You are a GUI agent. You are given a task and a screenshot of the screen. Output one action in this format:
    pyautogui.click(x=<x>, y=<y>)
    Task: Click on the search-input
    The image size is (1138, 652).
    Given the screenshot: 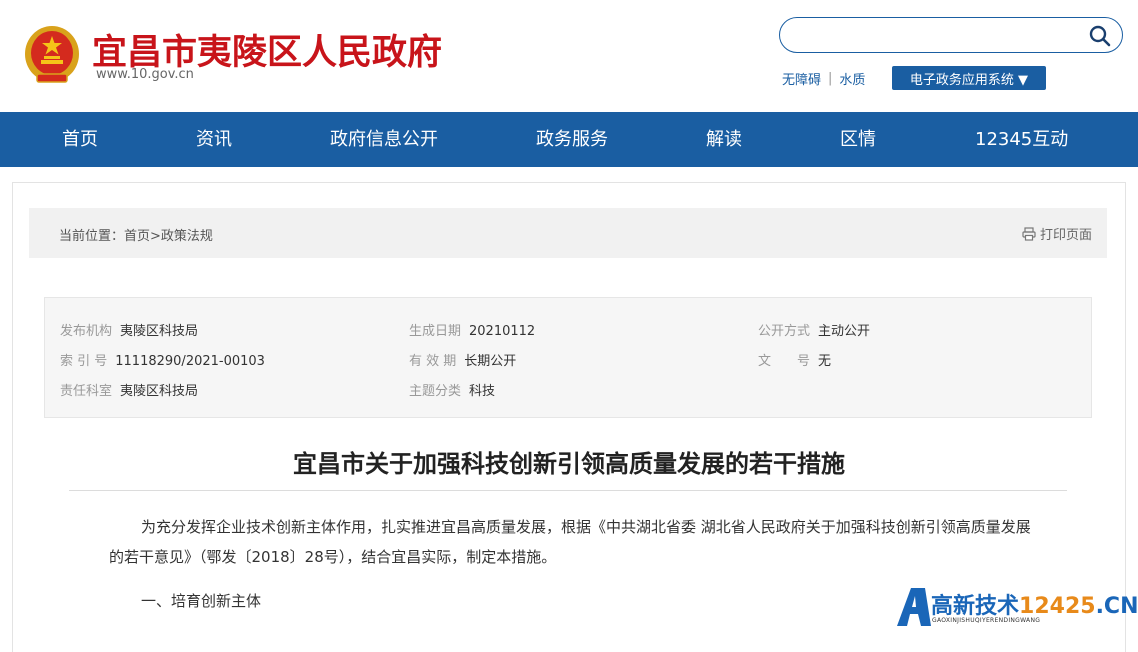 What is the action you would take?
    pyautogui.click(x=941, y=35)
    